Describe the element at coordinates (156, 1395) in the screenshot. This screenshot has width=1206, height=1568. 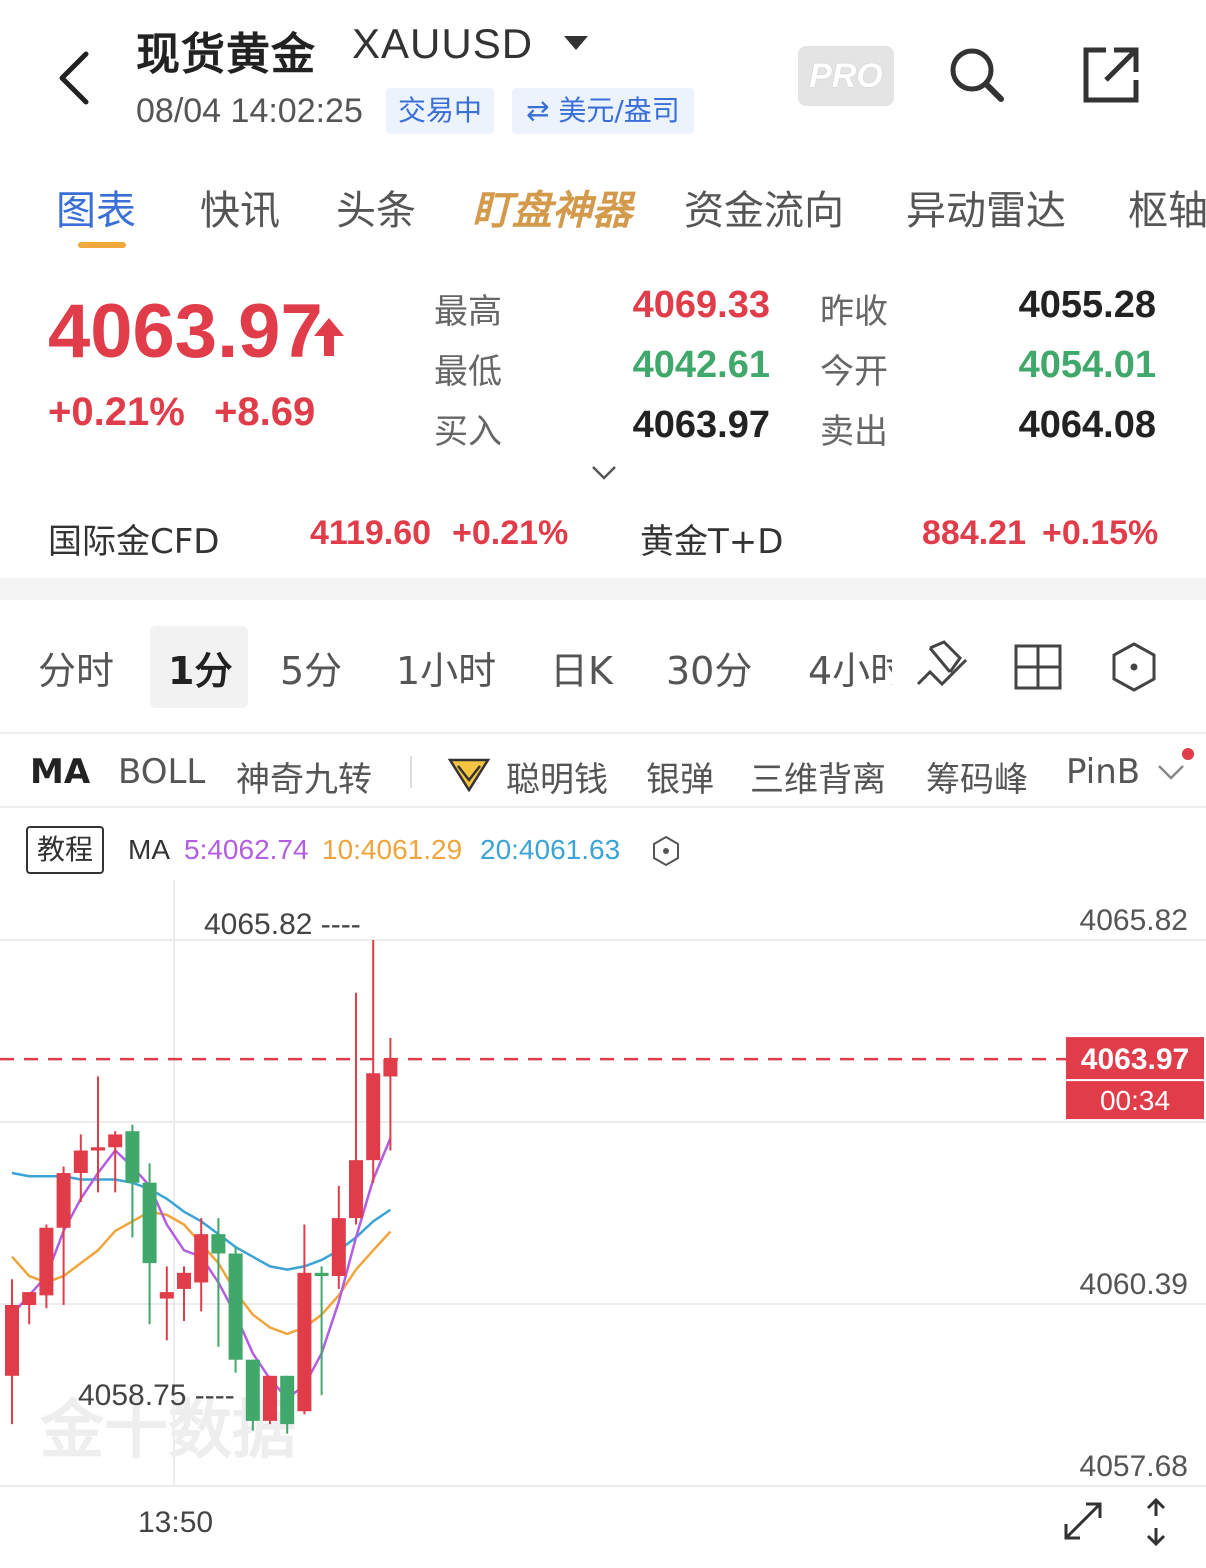
I see `min-price-marker: 4058.75 ----` at that location.